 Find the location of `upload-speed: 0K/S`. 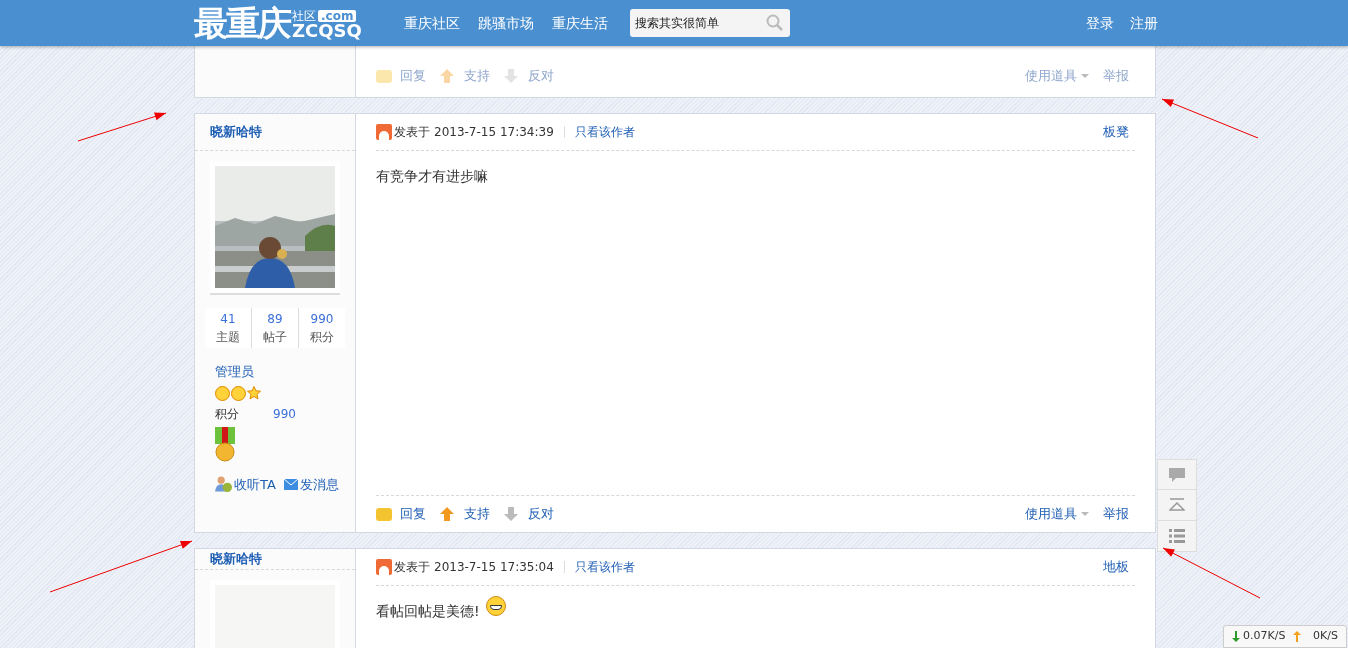

upload-speed: 0K/S is located at coordinates (1325, 636).